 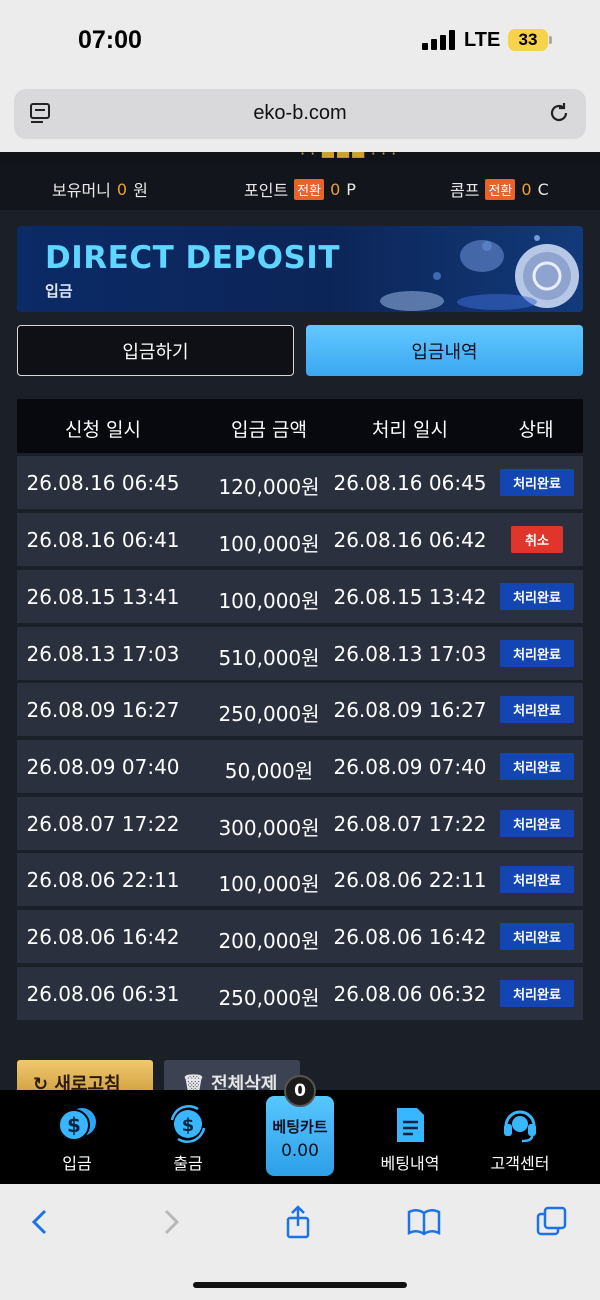 I want to click on comp-label: 콤프, so click(x=465, y=190).